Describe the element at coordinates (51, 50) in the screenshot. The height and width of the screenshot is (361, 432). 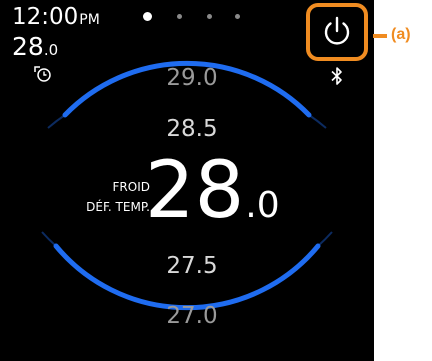
I see `current-temp-decimal: .0` at that location.